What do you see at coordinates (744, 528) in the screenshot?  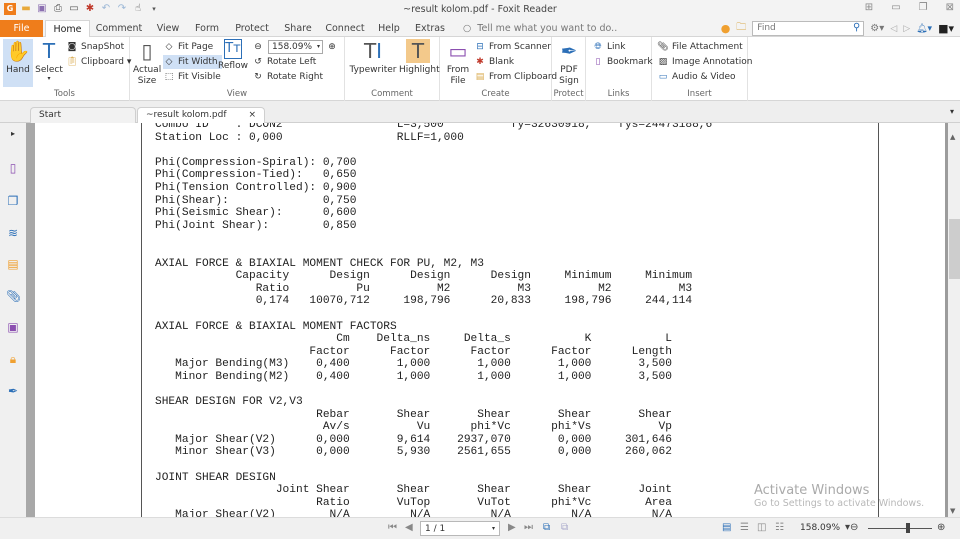 I see `continuous-page-icon: ☰` at bounding box center [744, 528].